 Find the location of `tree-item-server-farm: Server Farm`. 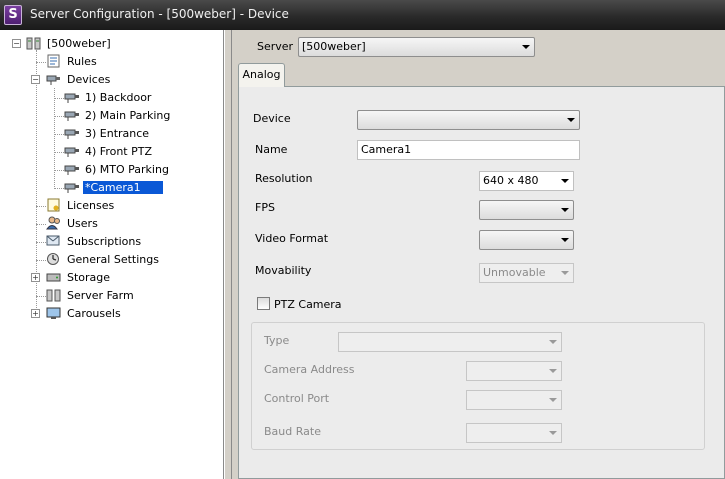

tree-item-server-farm: Server Farm is located at coordinates (91, 295).